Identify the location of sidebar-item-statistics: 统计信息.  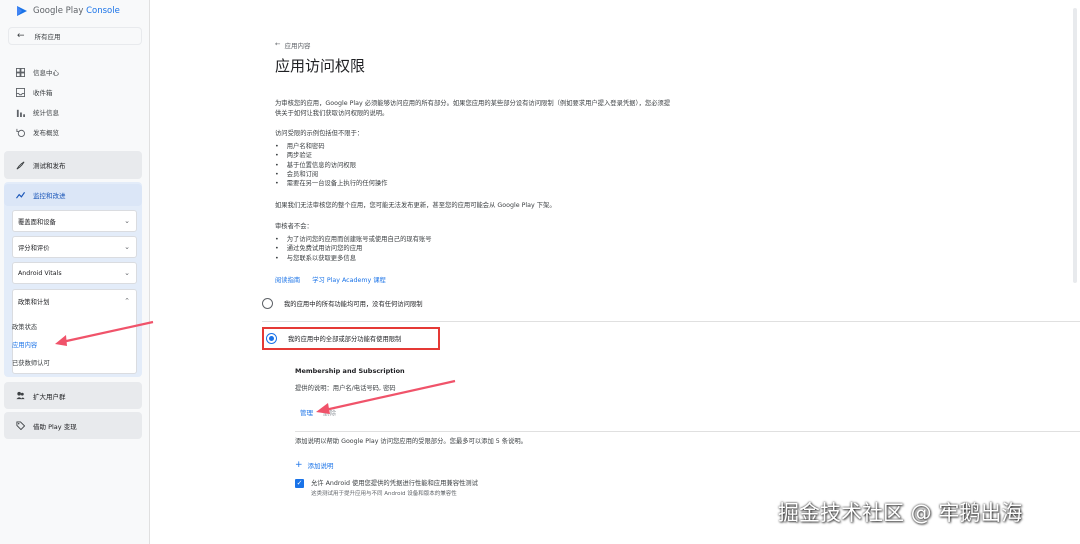
(37, 112).